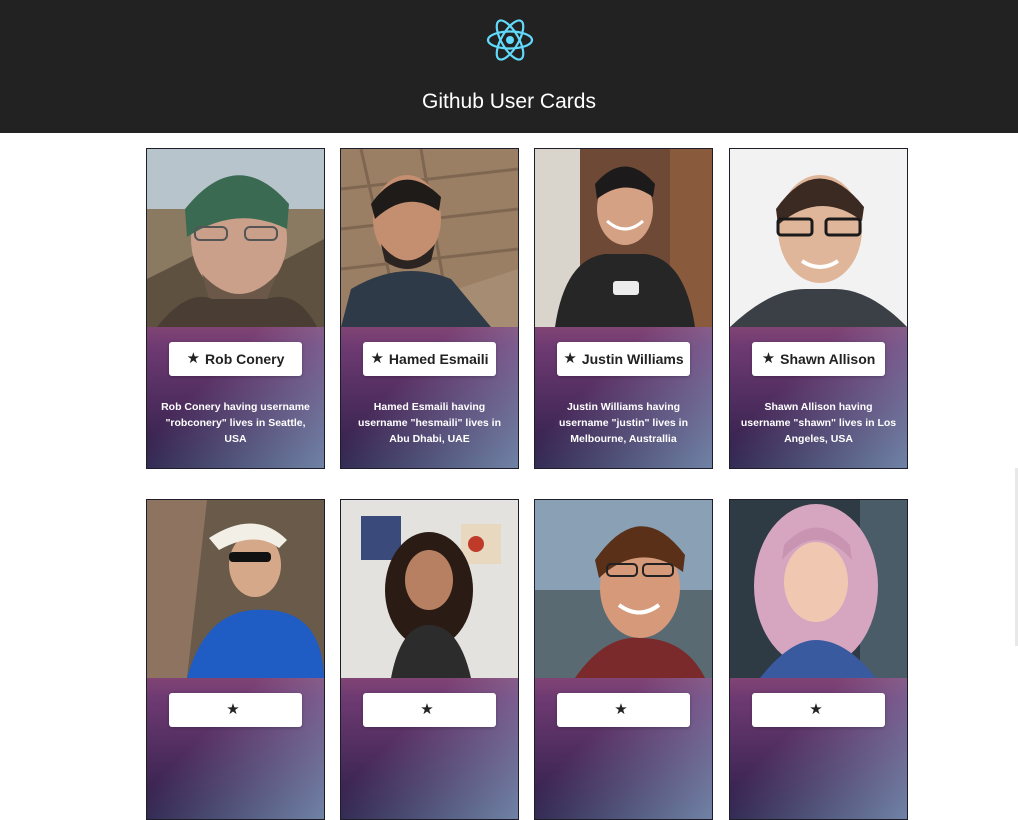 The height and width of the screenshot is (820, 1018). I want to click on react-atom-icon, so click(510, 40).